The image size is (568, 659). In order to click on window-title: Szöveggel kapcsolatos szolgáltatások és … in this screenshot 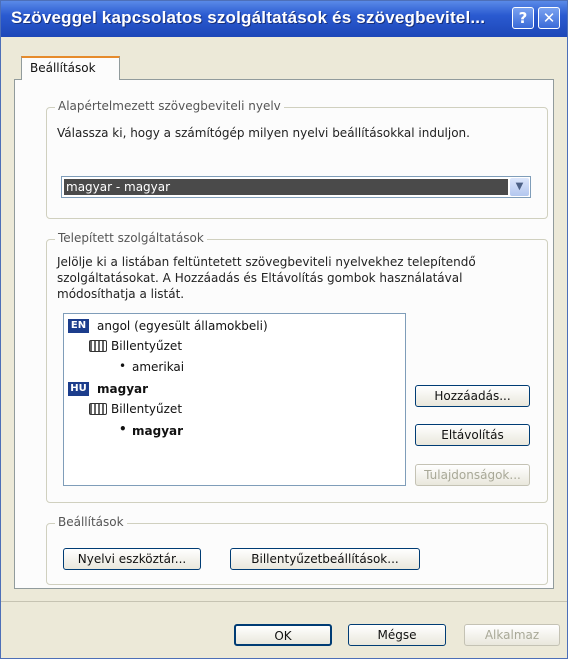, I will do `click(248, 17)`.